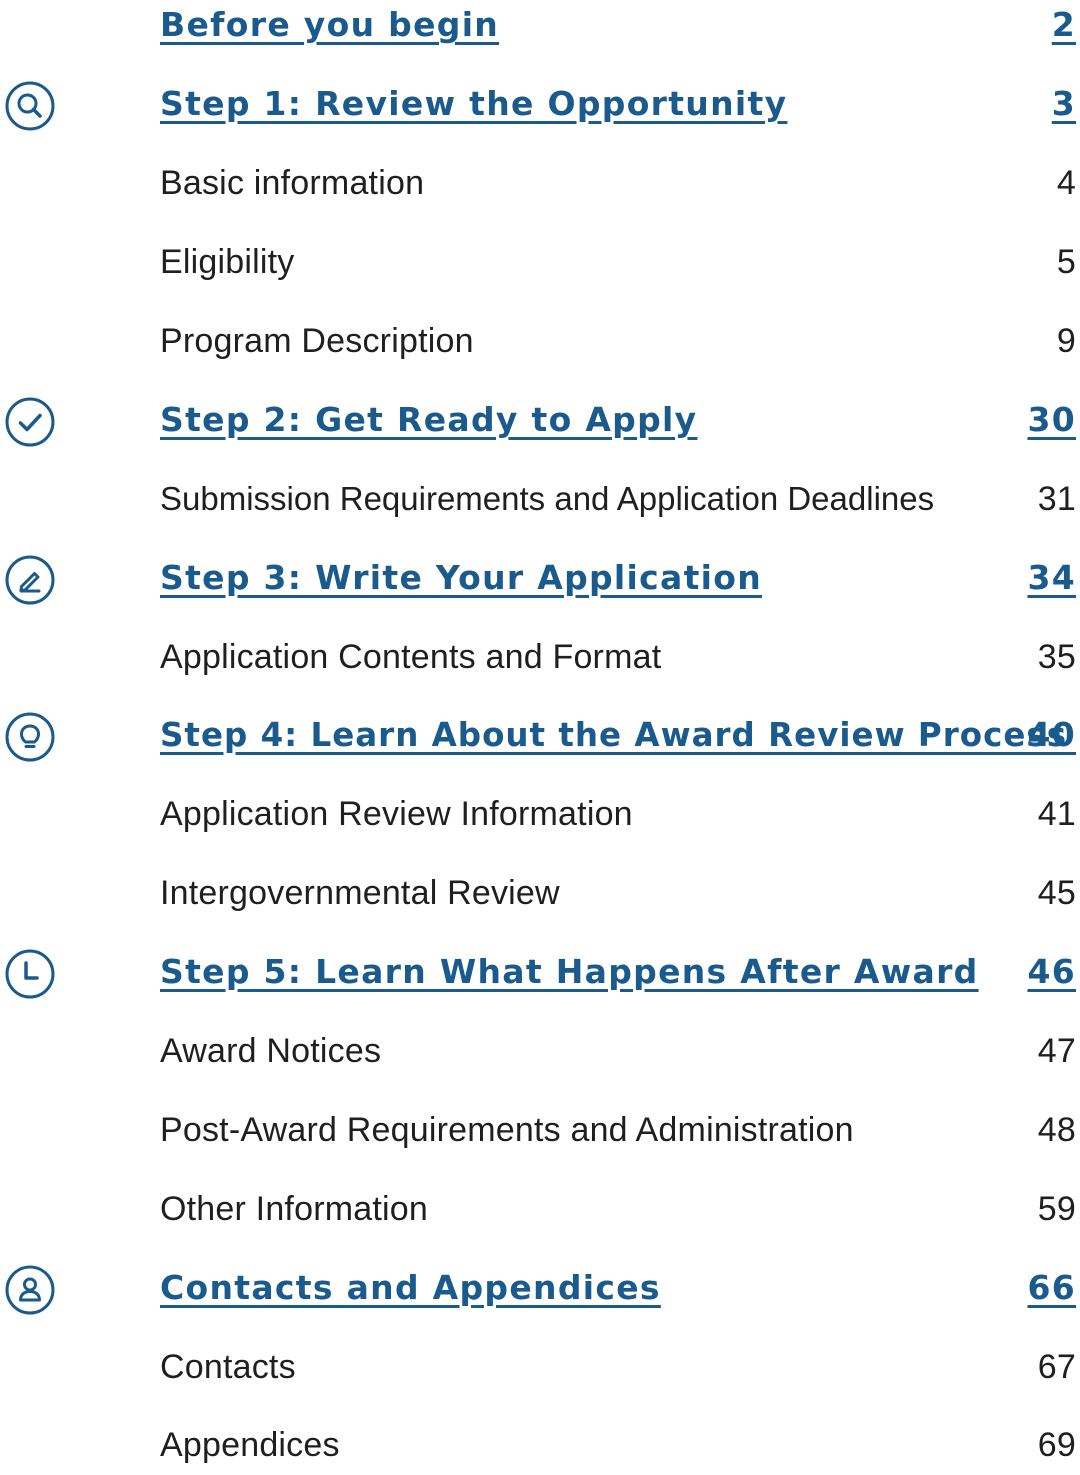  What do you see at coordinates (30, 1290) in the screenshot?
I see `person-icon` at bounding box center [30, 1290].